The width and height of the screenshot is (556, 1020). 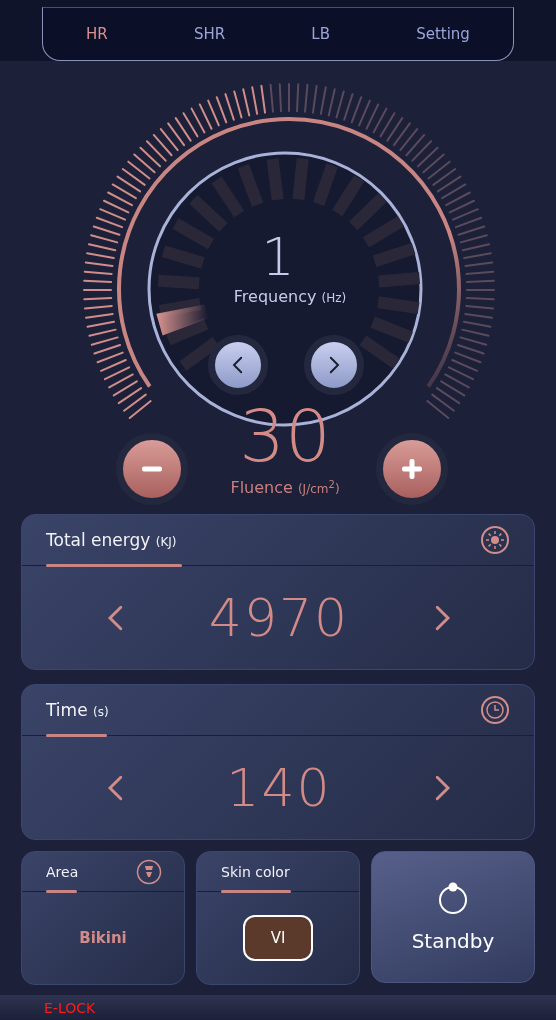 What do you see at coordinates (279, 617) in the screenshot?
I see `card-value: 4970` at bounding box center [279, 617].